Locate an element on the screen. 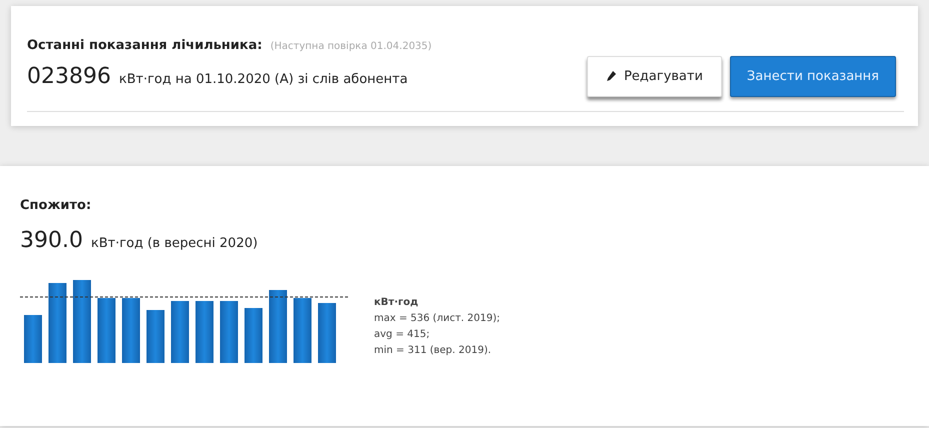  submit-reading-button: Занести показання is located at coordinates (813, 76).